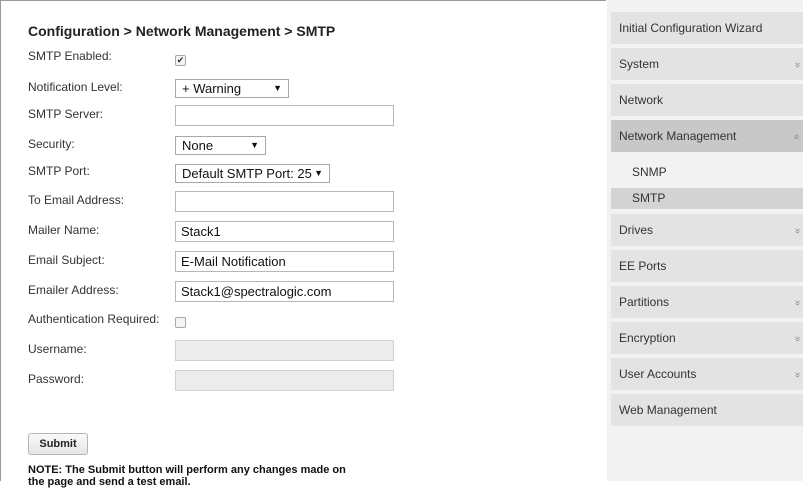 The image size is (803, 488). What do you see at coordinates (707, 198) in the screenshot?
I see `sidebar-subitem-smtp: SMTP` at bounding box center [707, 198].